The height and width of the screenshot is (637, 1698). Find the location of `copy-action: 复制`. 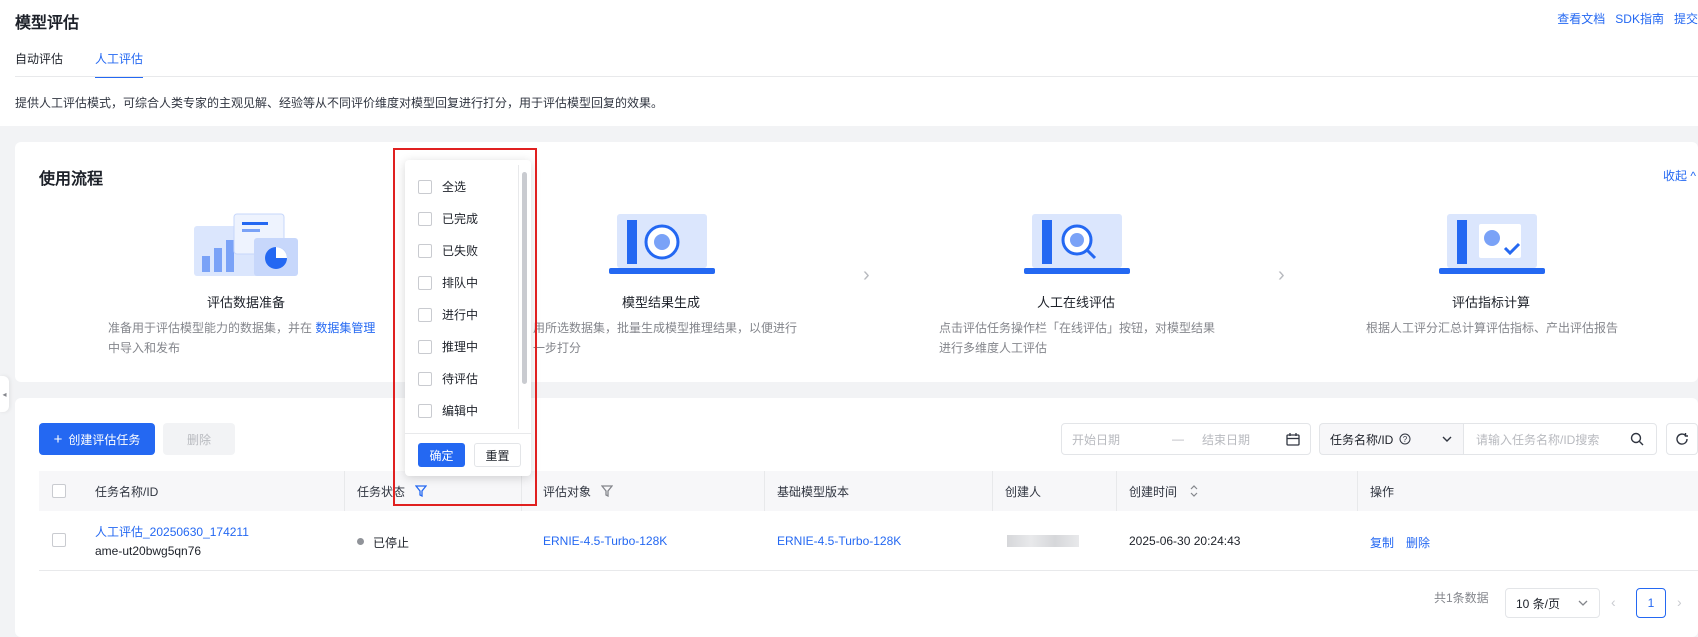

copy-action: 复制 is located at coordinates (1382, 542).